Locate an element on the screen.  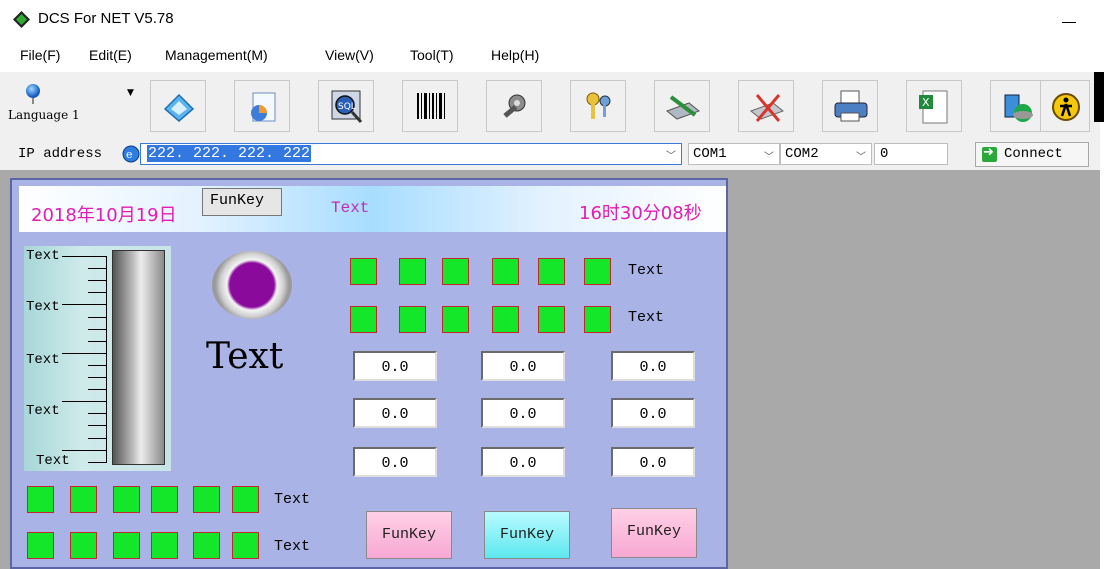
keys-icon is located at coordinates (598, 105).